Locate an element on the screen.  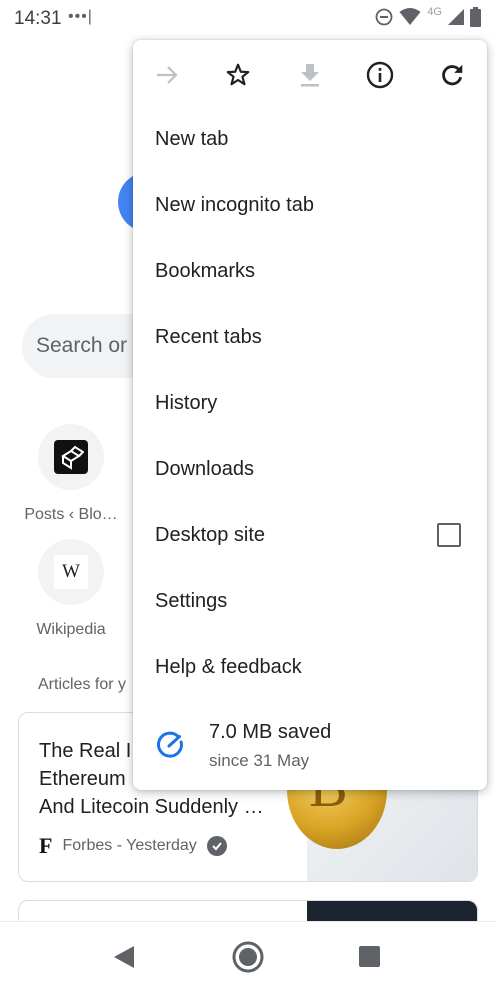
menu-item-history: History is located at coordinates (310, 403).